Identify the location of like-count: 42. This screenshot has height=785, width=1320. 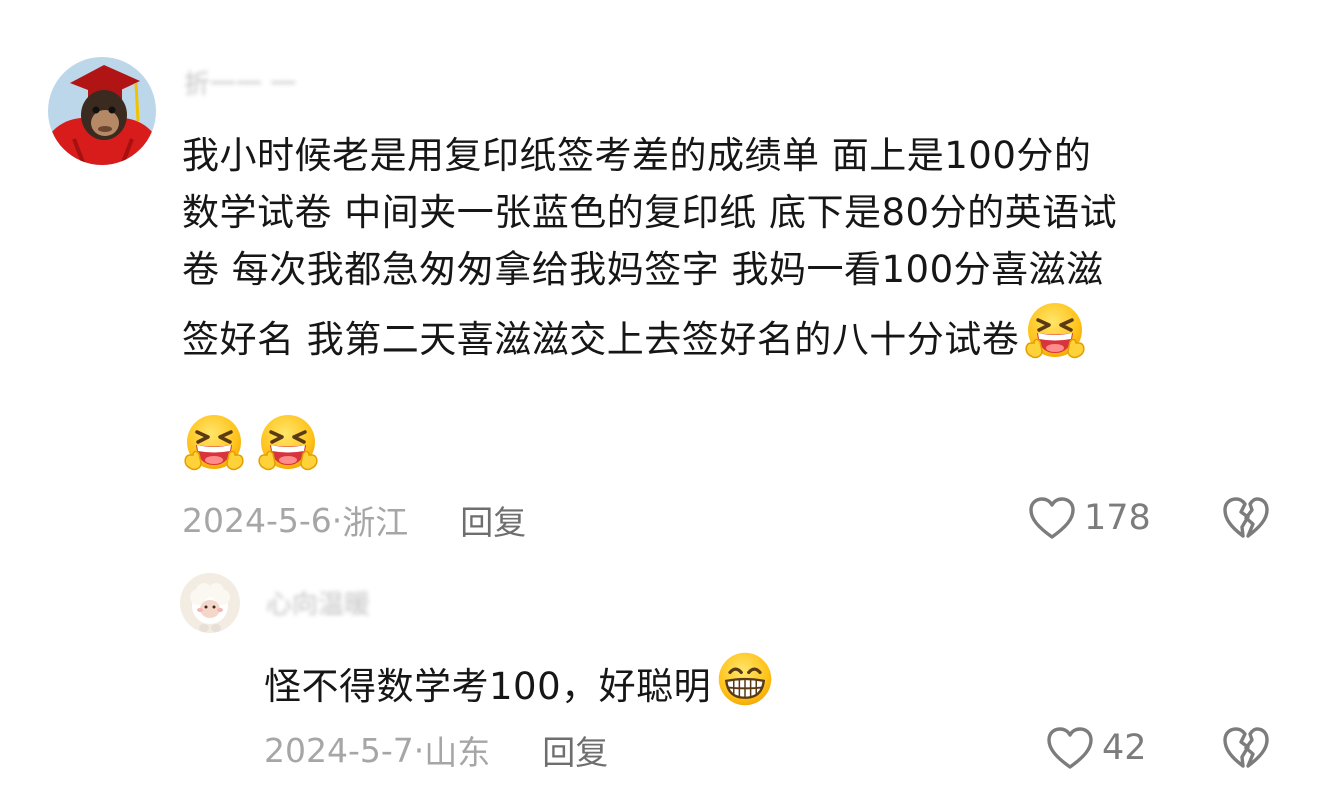
(1124, 748).